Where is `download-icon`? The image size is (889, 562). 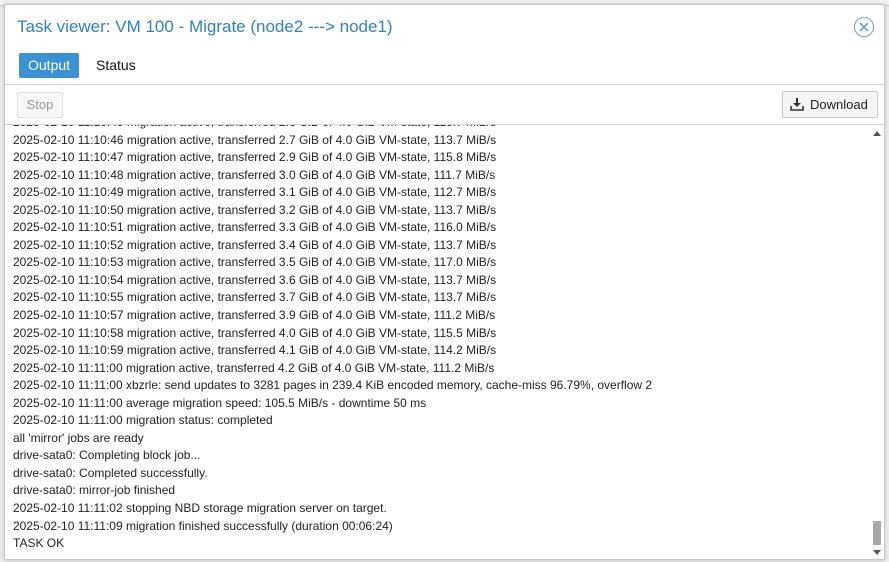
download-icon is located at coordinates (797, 104).